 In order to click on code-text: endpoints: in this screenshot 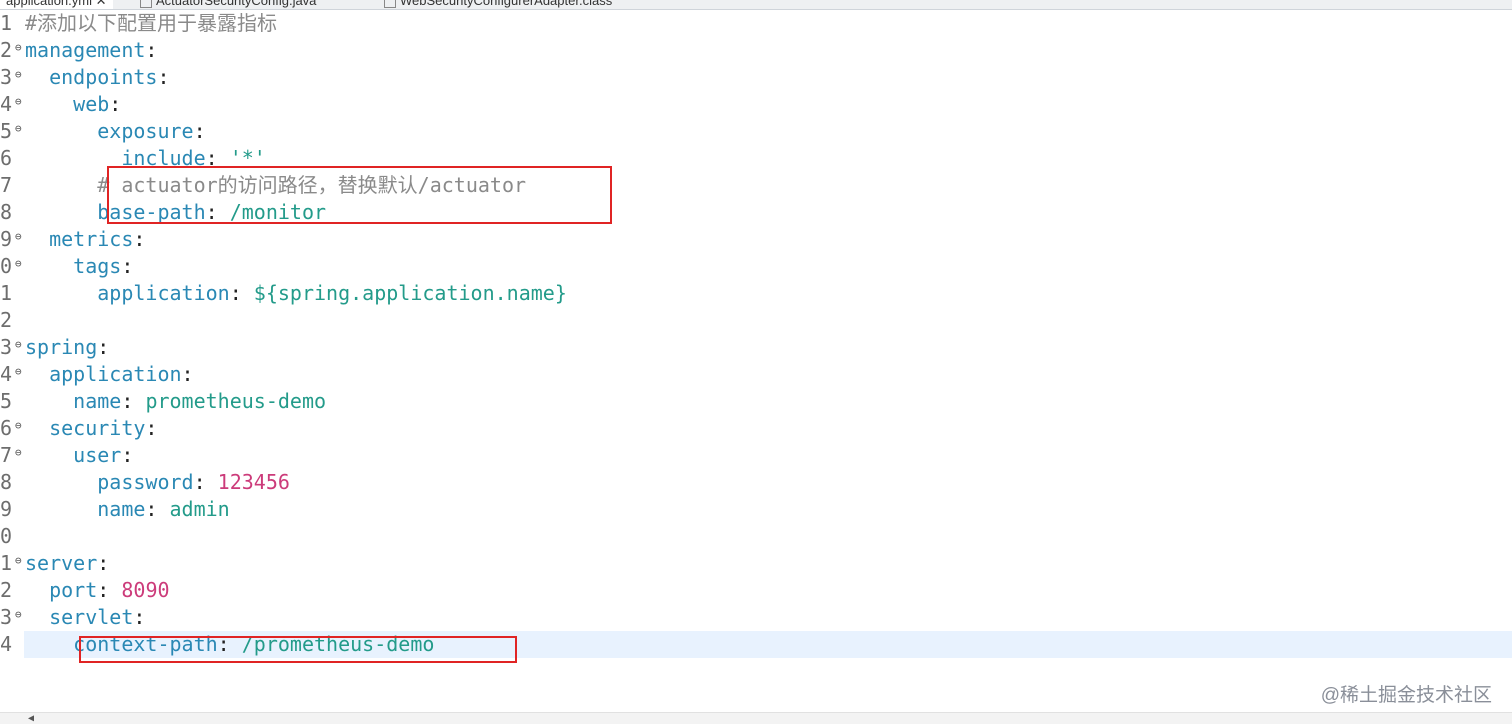, I will do `click(97, 77)`.